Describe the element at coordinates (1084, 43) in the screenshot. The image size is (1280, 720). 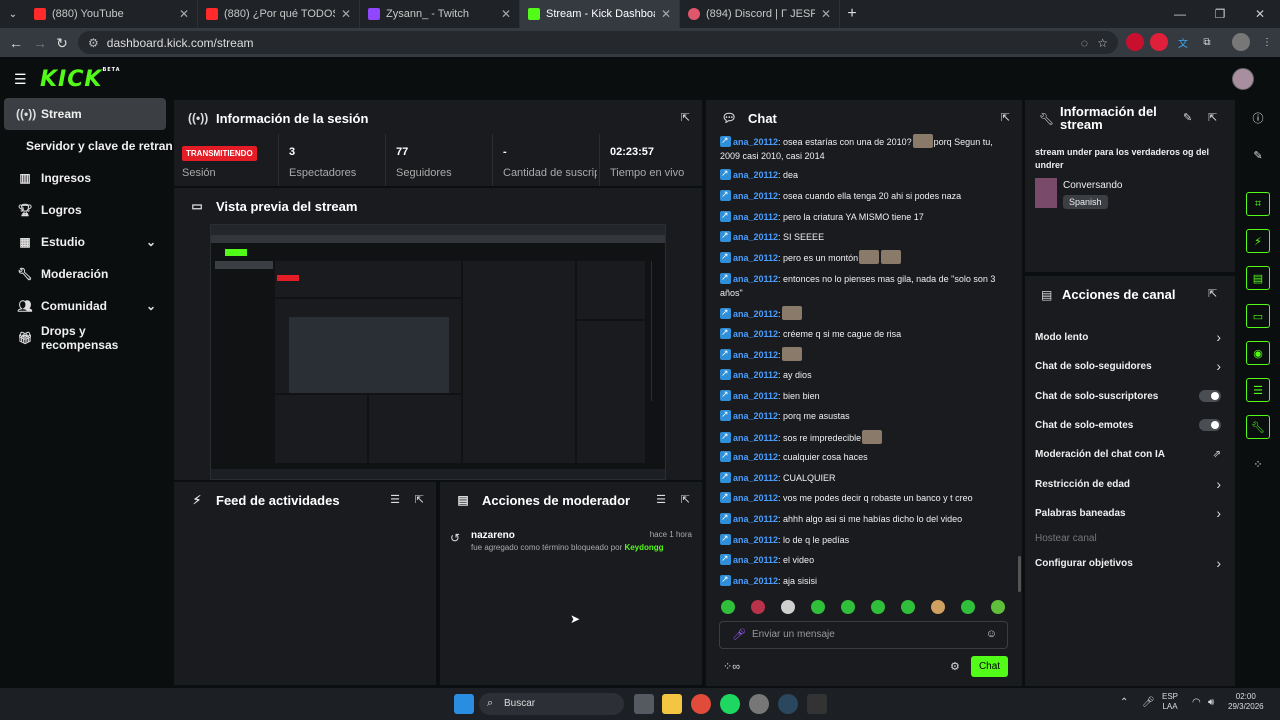
I see `eye-off-icon: ◌` at that location.